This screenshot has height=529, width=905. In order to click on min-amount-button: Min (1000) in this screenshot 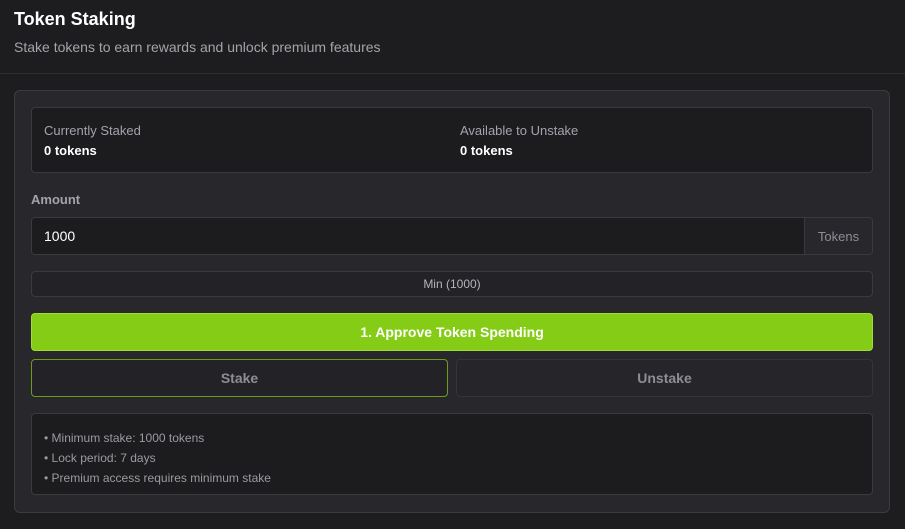, I will do `click(452, 284)`.